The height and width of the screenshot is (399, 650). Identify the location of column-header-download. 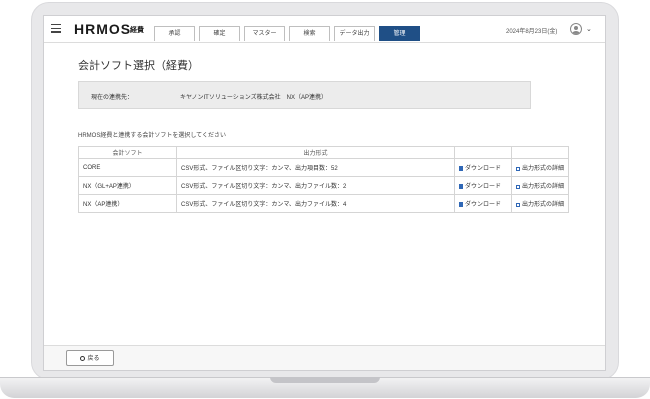
(483, 152).